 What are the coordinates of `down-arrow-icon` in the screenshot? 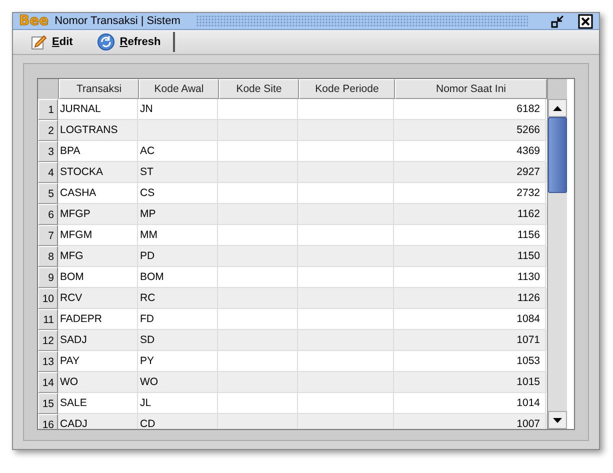 It's located at (557, 420).